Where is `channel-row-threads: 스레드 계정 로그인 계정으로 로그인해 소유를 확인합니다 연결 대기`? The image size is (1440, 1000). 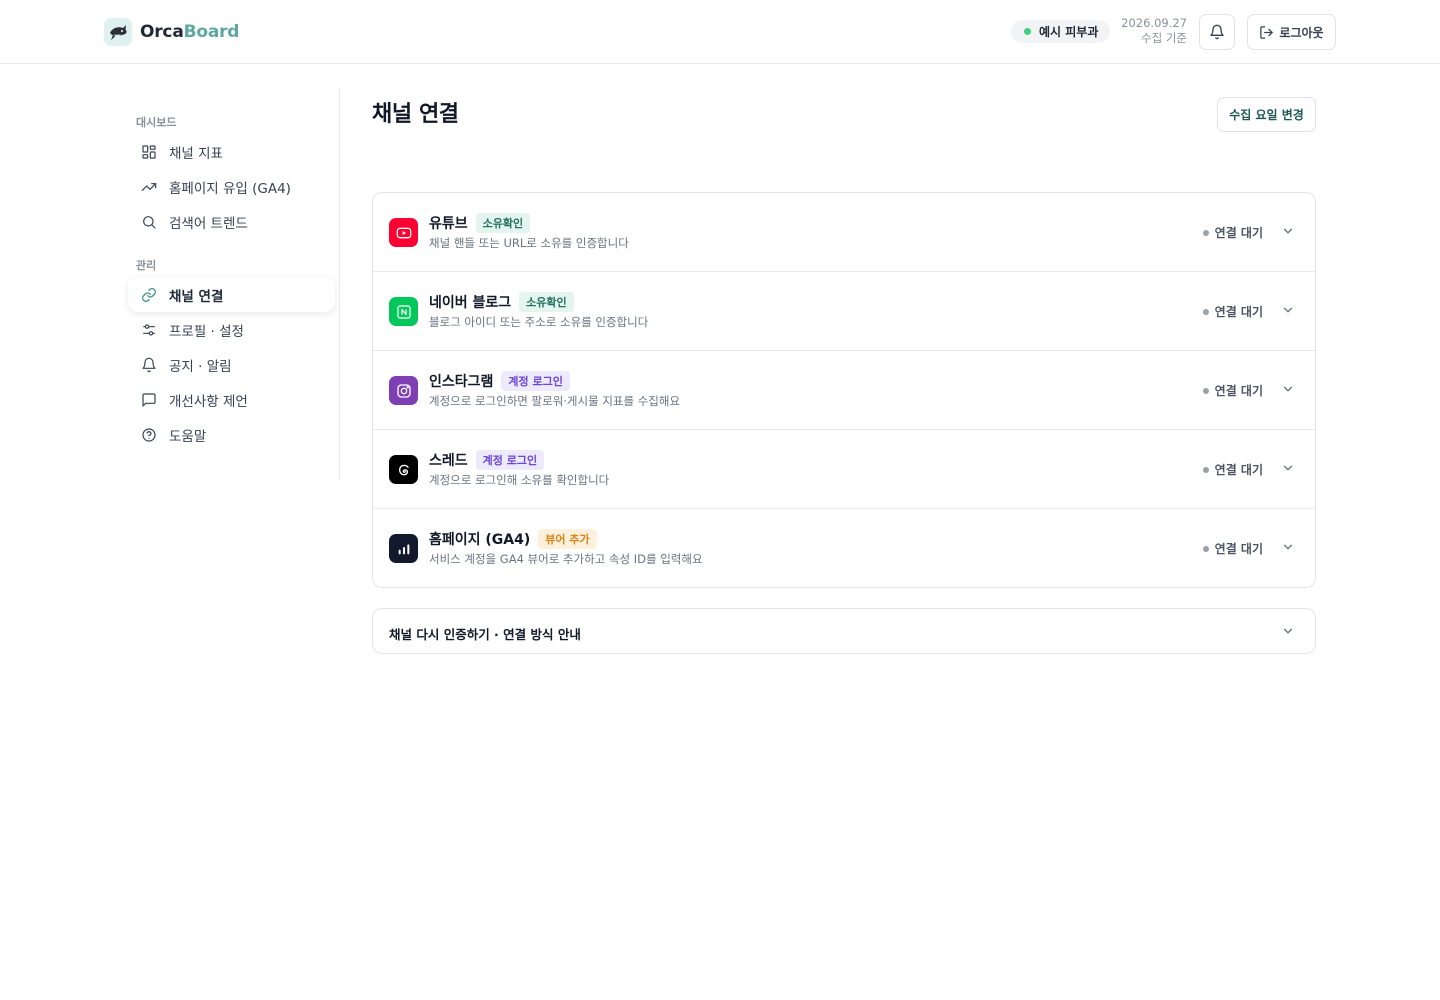
channel-row-threads: 스레드 계정 로그인 계정으로 로그인해 소유를 확인합니다 연결 대기 is located at coordinates (844, 469).